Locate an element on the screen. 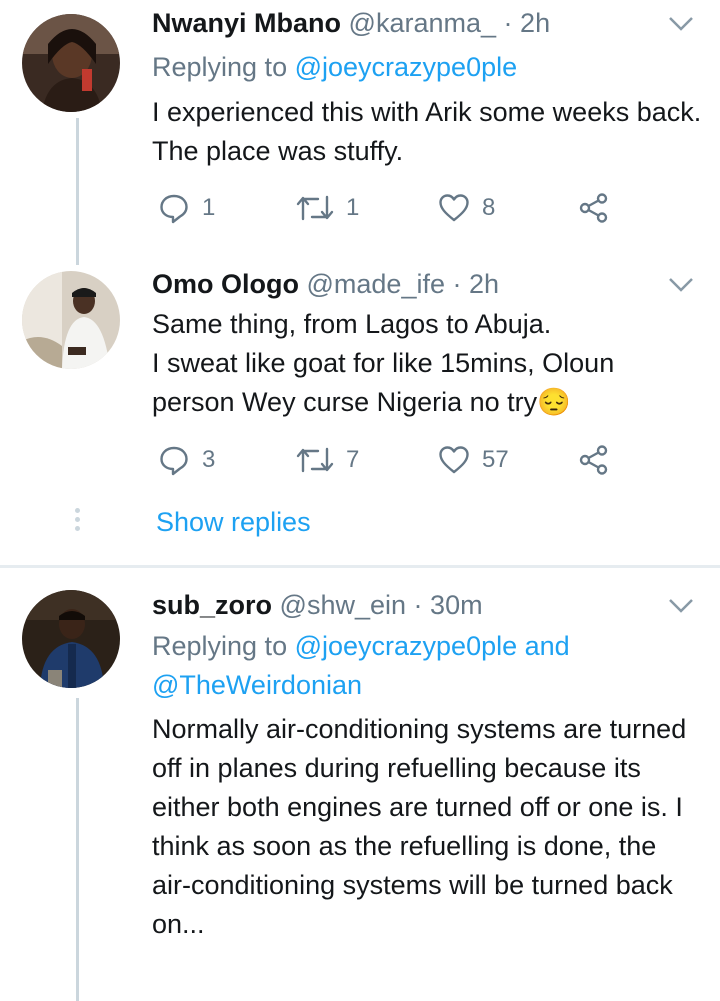  retweet-count: 1 is located at coordinates (353, 207).